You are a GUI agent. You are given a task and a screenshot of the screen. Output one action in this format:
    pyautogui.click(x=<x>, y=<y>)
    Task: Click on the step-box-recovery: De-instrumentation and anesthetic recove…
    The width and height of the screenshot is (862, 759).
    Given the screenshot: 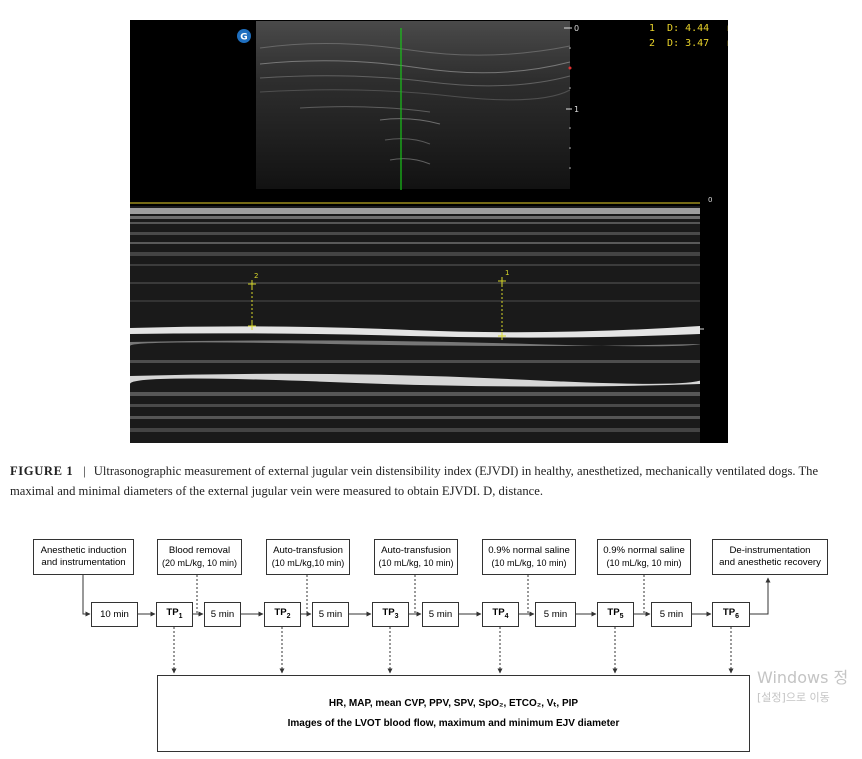 What is the action you would take?
    pyautogui.click(x=770, y=557)
    